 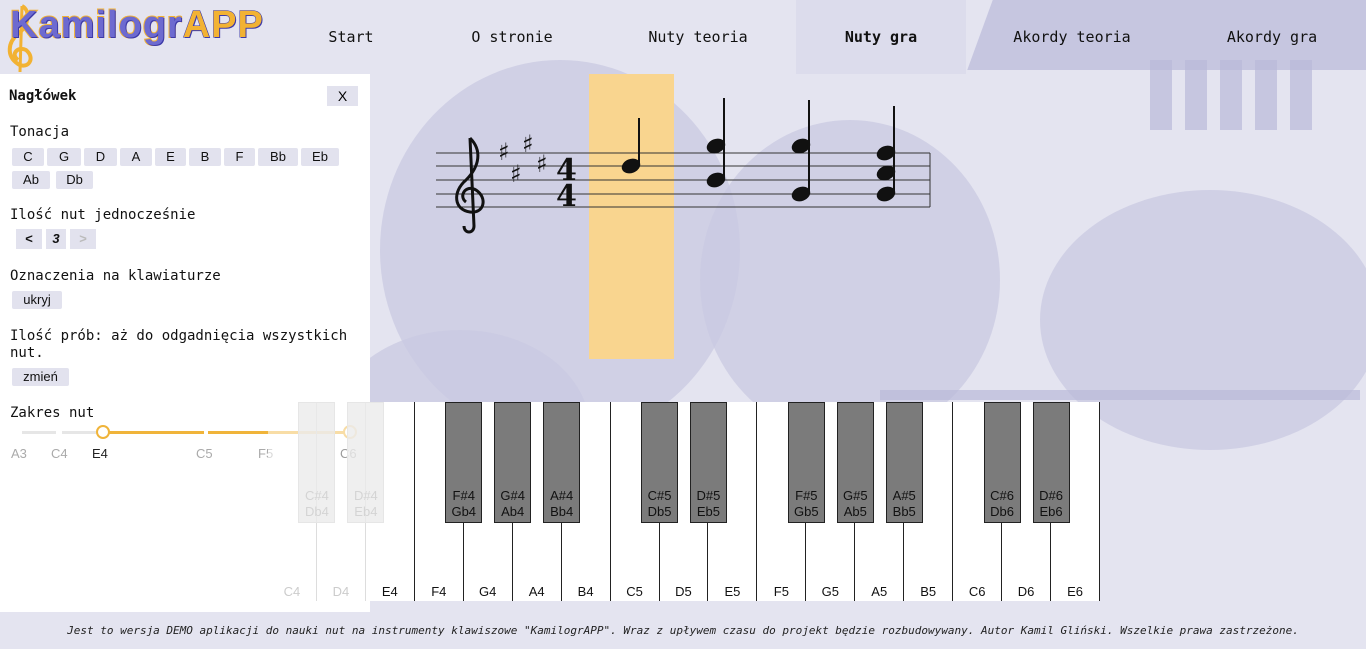 What do you see at coordinates (781, 591) in the screenshot?
I see `white-key-label: F5` at bounding box center [781, 591].